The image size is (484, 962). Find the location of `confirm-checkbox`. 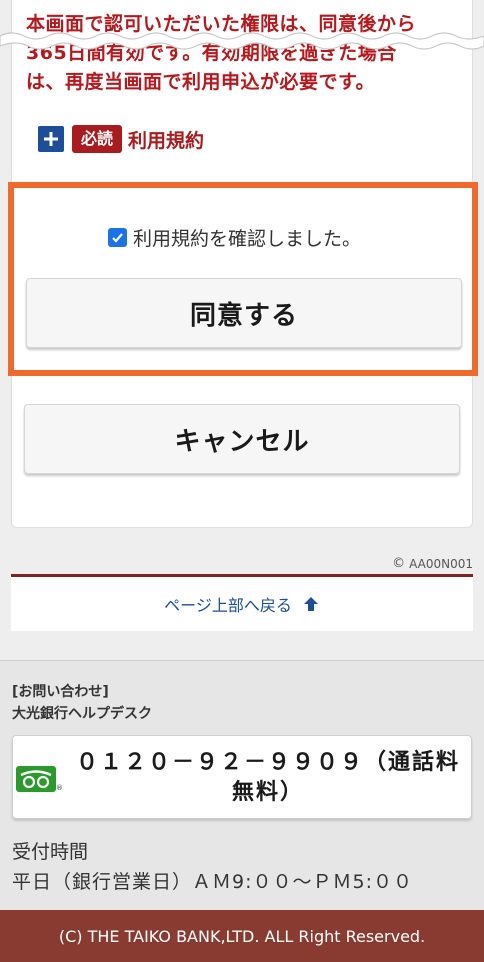

confirm-checkbox is located at coordinates (117, 237).